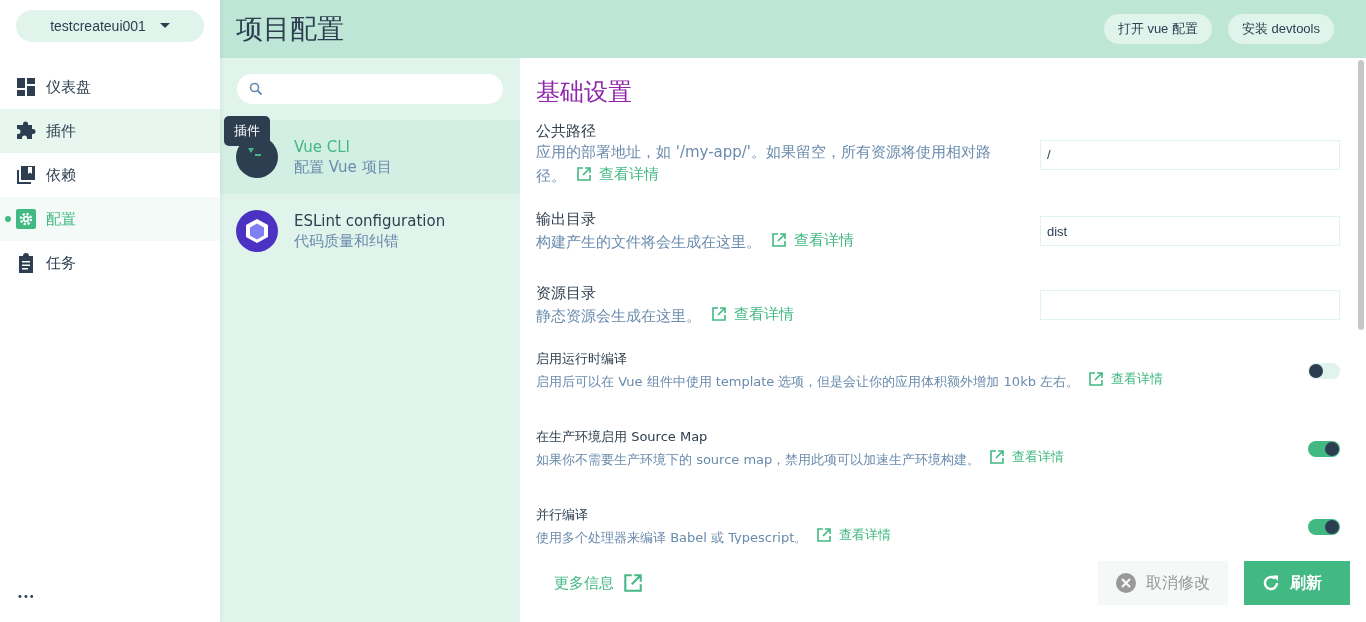 The height and width of the screenshot is (622, 1366). I want to click on text-field: /, so click(1190, 154).